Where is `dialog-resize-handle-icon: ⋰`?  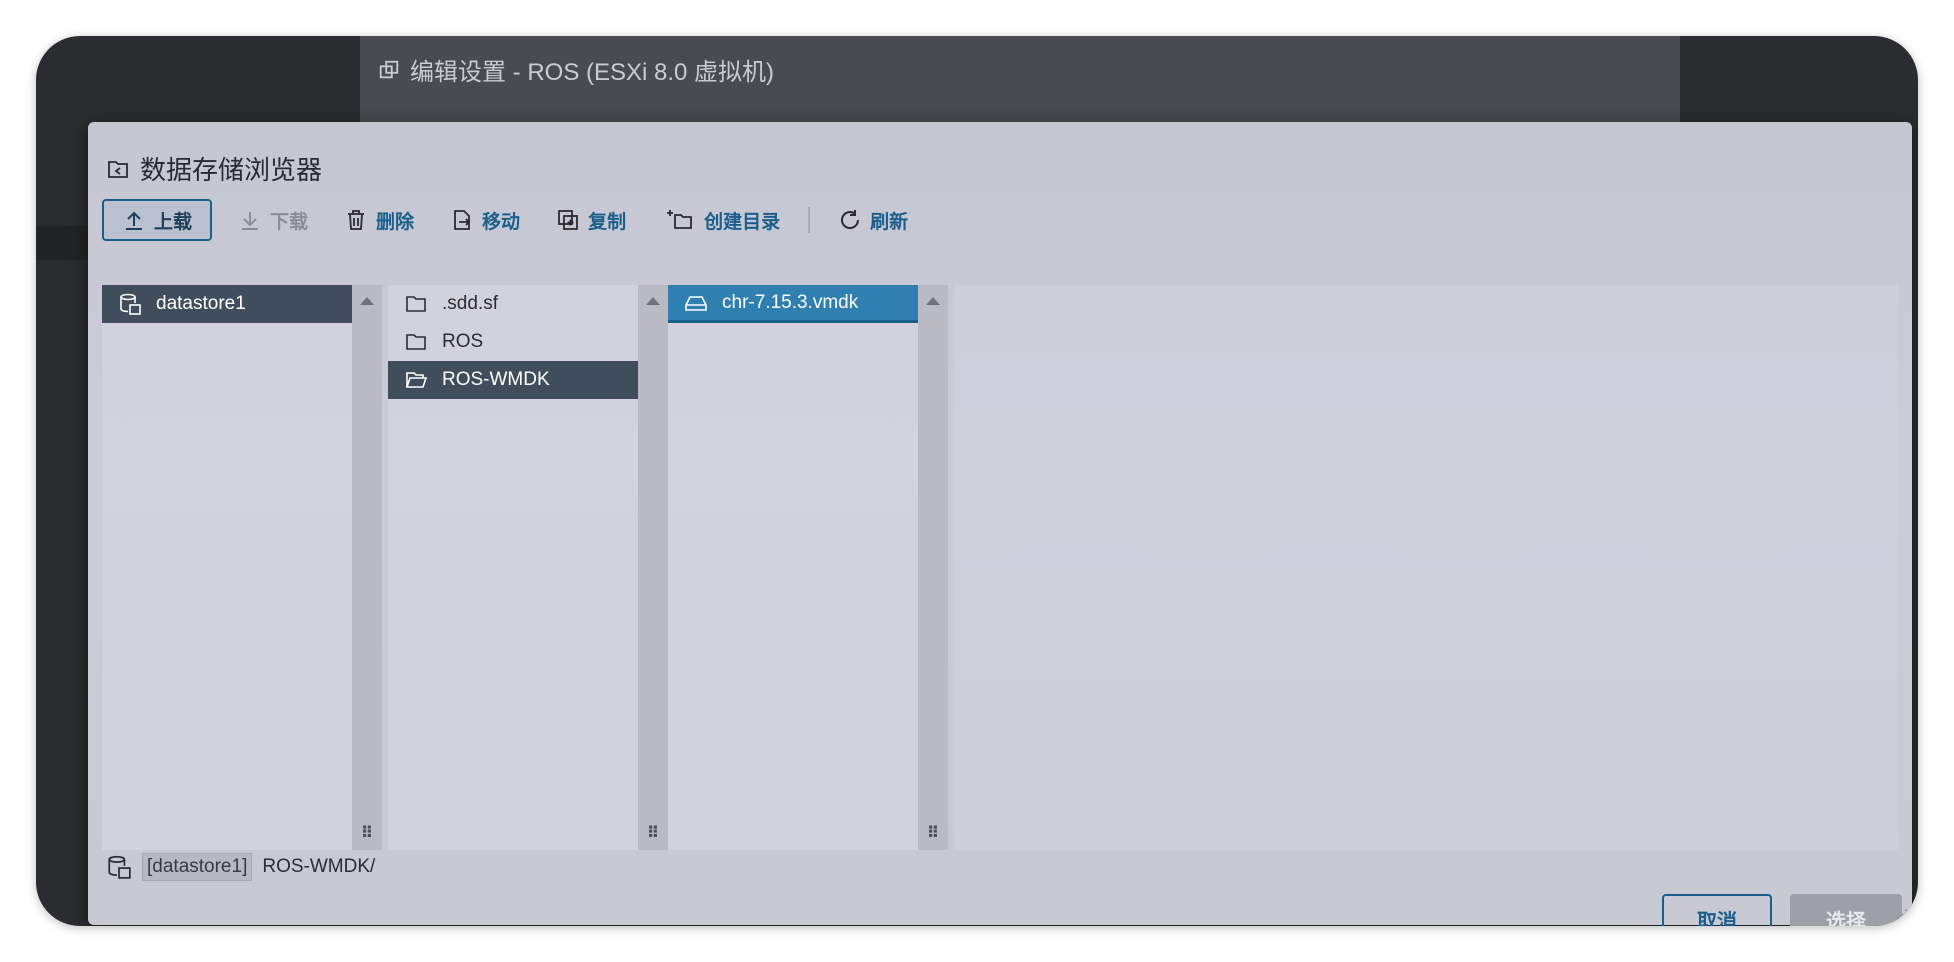 dialog-resize-handle-icon: ⋰ is located at coordinates (1902, 914).